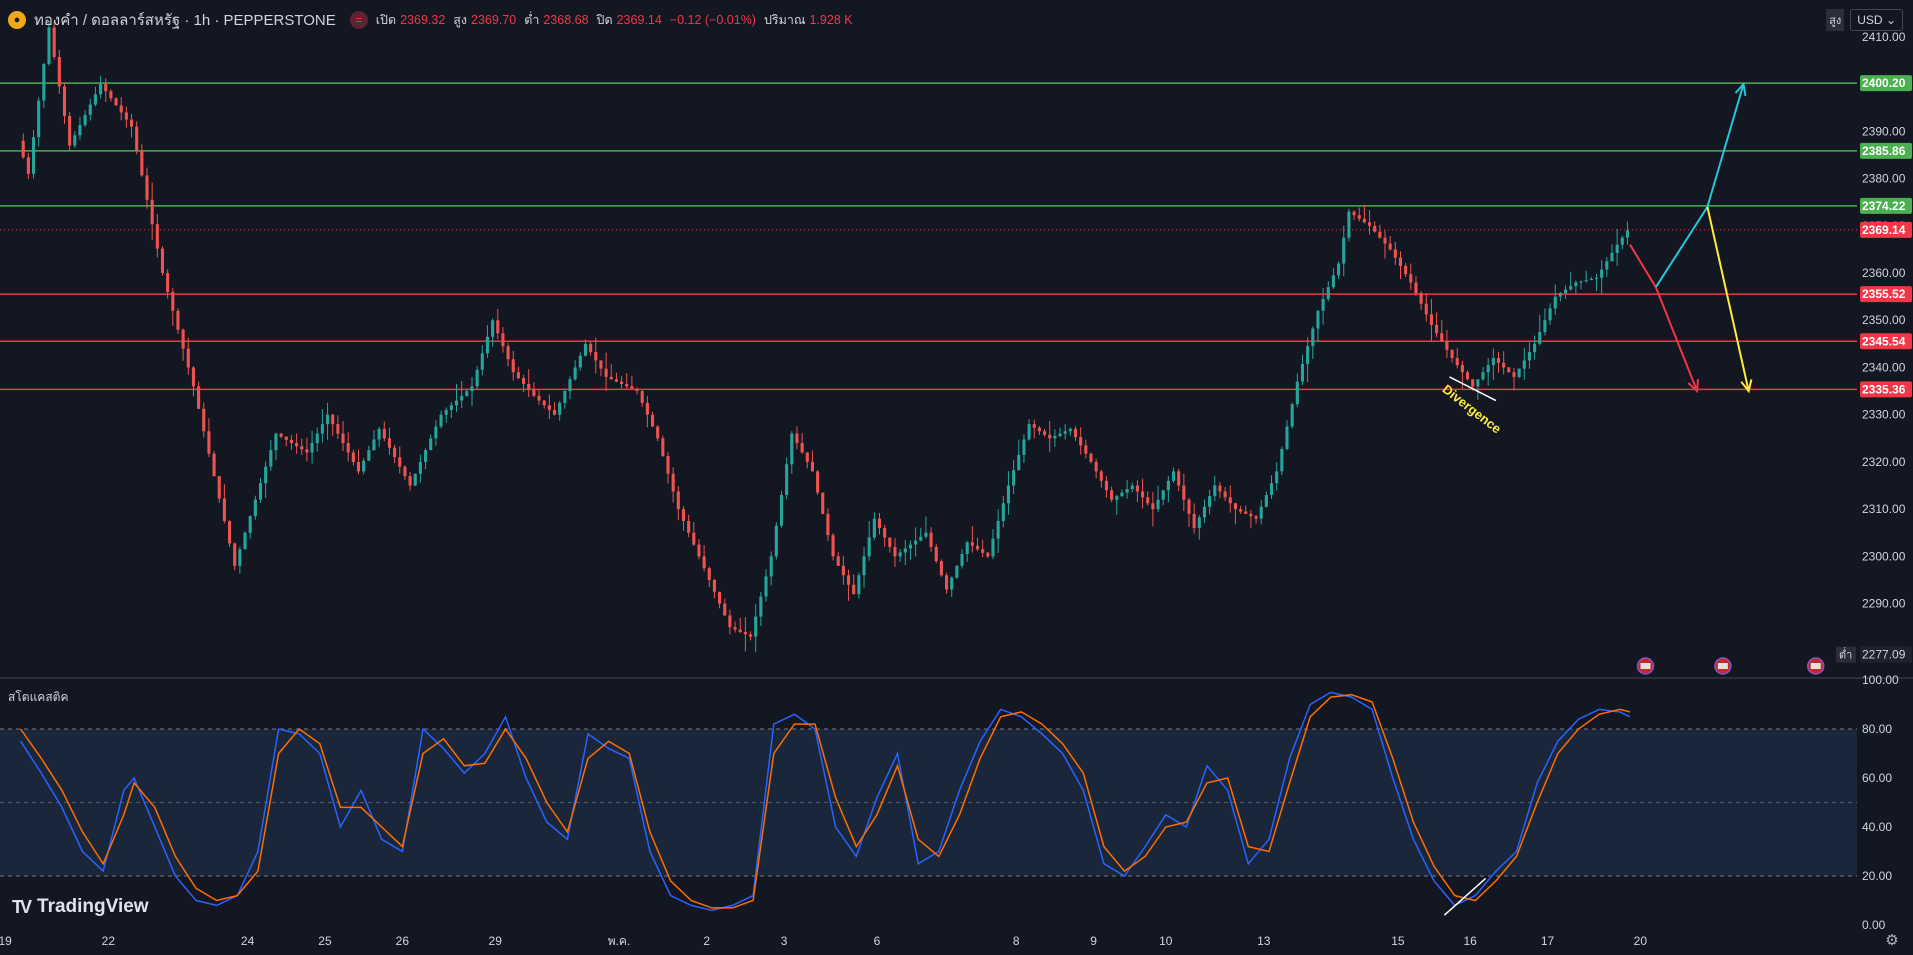 The image size is (1913, 955). What do you see at coordinates (185, 20) in the screenshot?
I see `symbol-title: ทองคำ / ดอลลาร์สหรัฐ · 1h · PEPPERSTONE` at bounding box center [185, 20].